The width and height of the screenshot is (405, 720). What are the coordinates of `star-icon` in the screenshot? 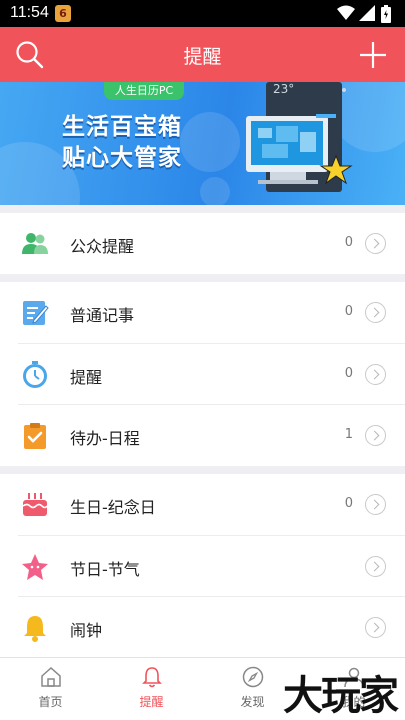 It's located at (35, 567).